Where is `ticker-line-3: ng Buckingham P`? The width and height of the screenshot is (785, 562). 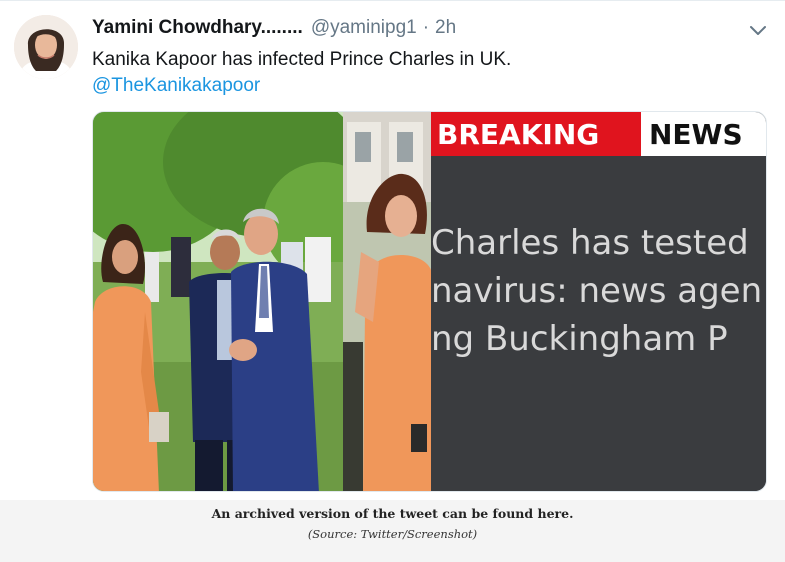 ticker-line-3: ng Buckingham P is located at coordinates (579, 339).